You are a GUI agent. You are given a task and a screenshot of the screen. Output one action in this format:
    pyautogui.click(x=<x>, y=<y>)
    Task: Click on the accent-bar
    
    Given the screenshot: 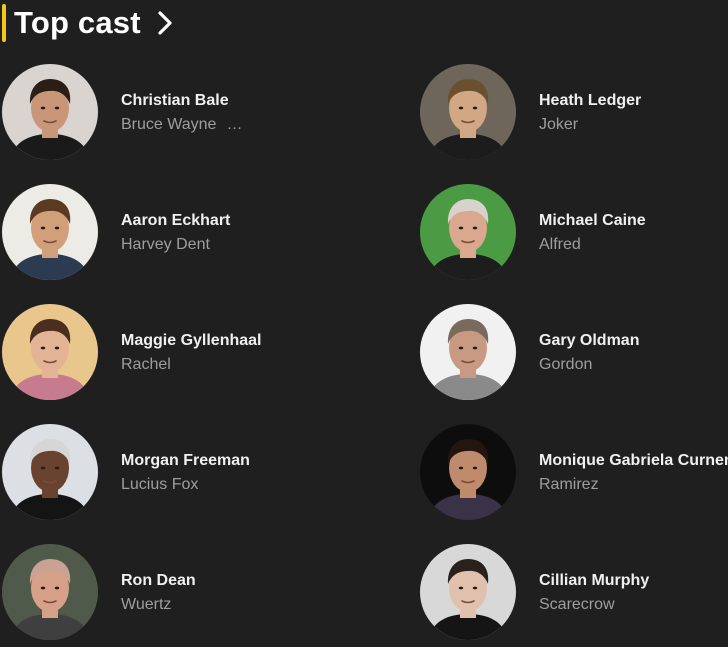 What is the action you would take?
    pyautogui.click(x=4, y=23)
    